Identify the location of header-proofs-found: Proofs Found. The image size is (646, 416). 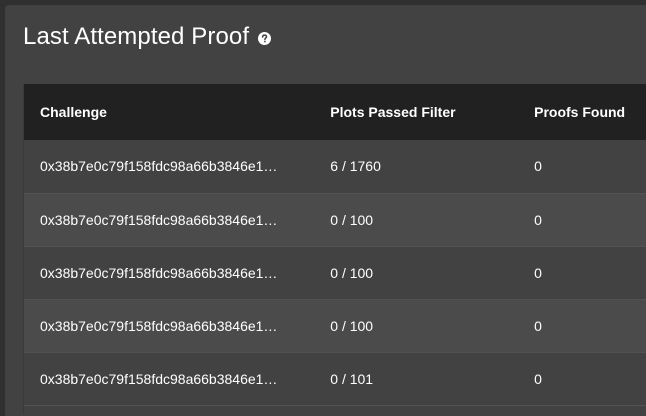
(580, 112).